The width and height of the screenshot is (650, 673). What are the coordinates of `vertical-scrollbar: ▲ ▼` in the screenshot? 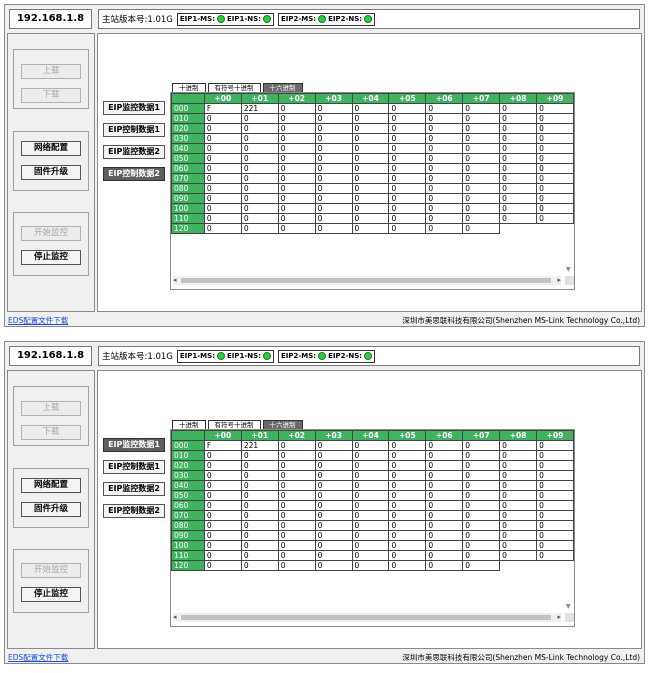 It's located at (569, 184).